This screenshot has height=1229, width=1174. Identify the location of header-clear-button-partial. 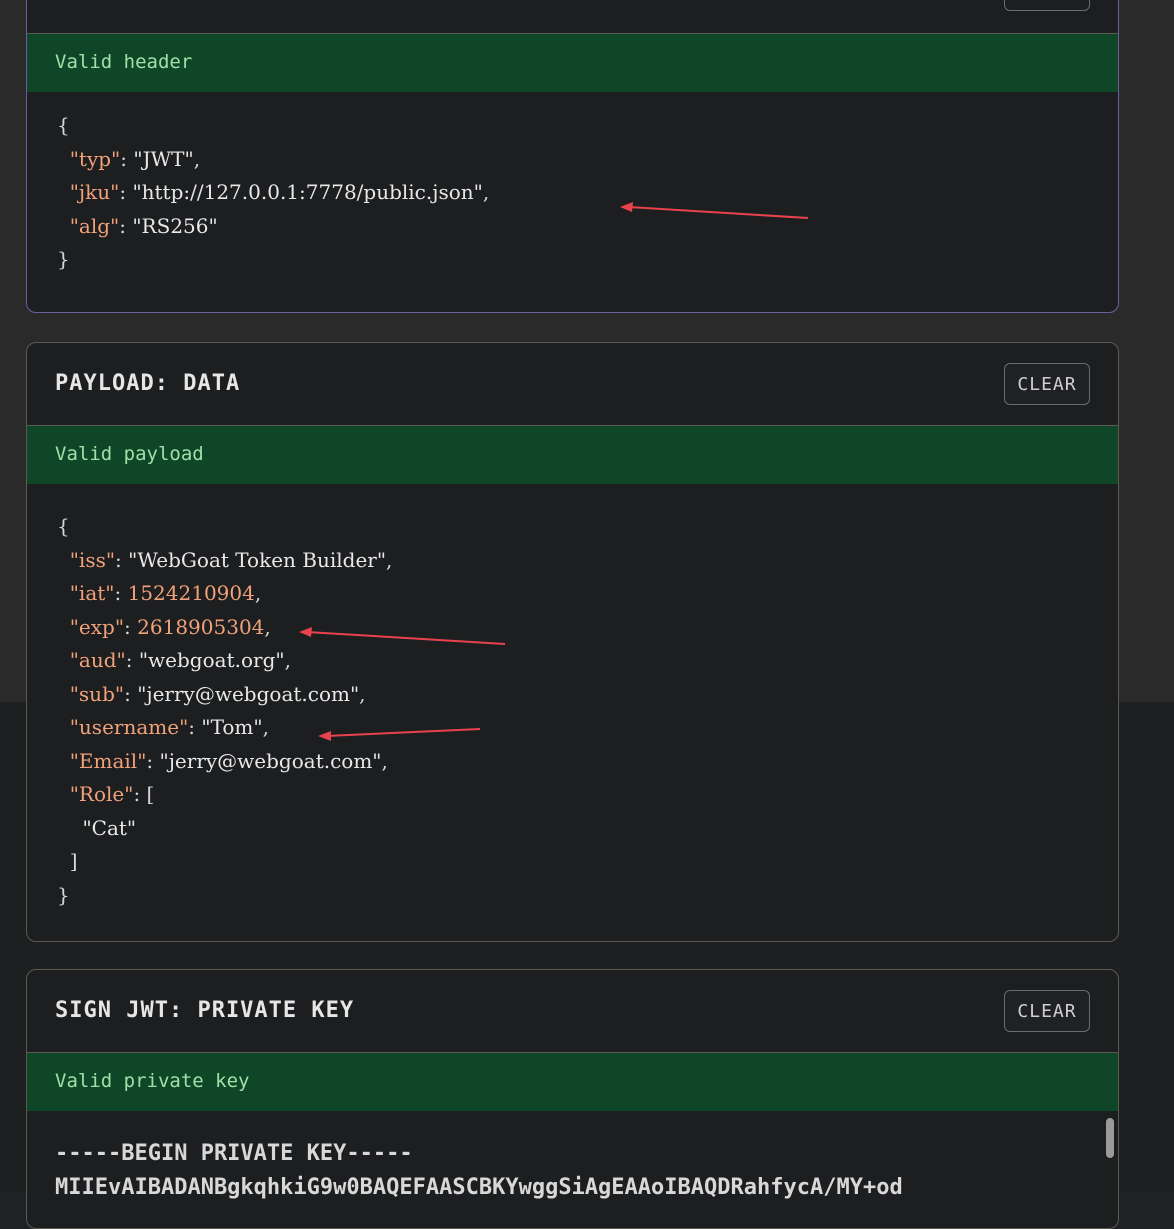
(1047, 5).